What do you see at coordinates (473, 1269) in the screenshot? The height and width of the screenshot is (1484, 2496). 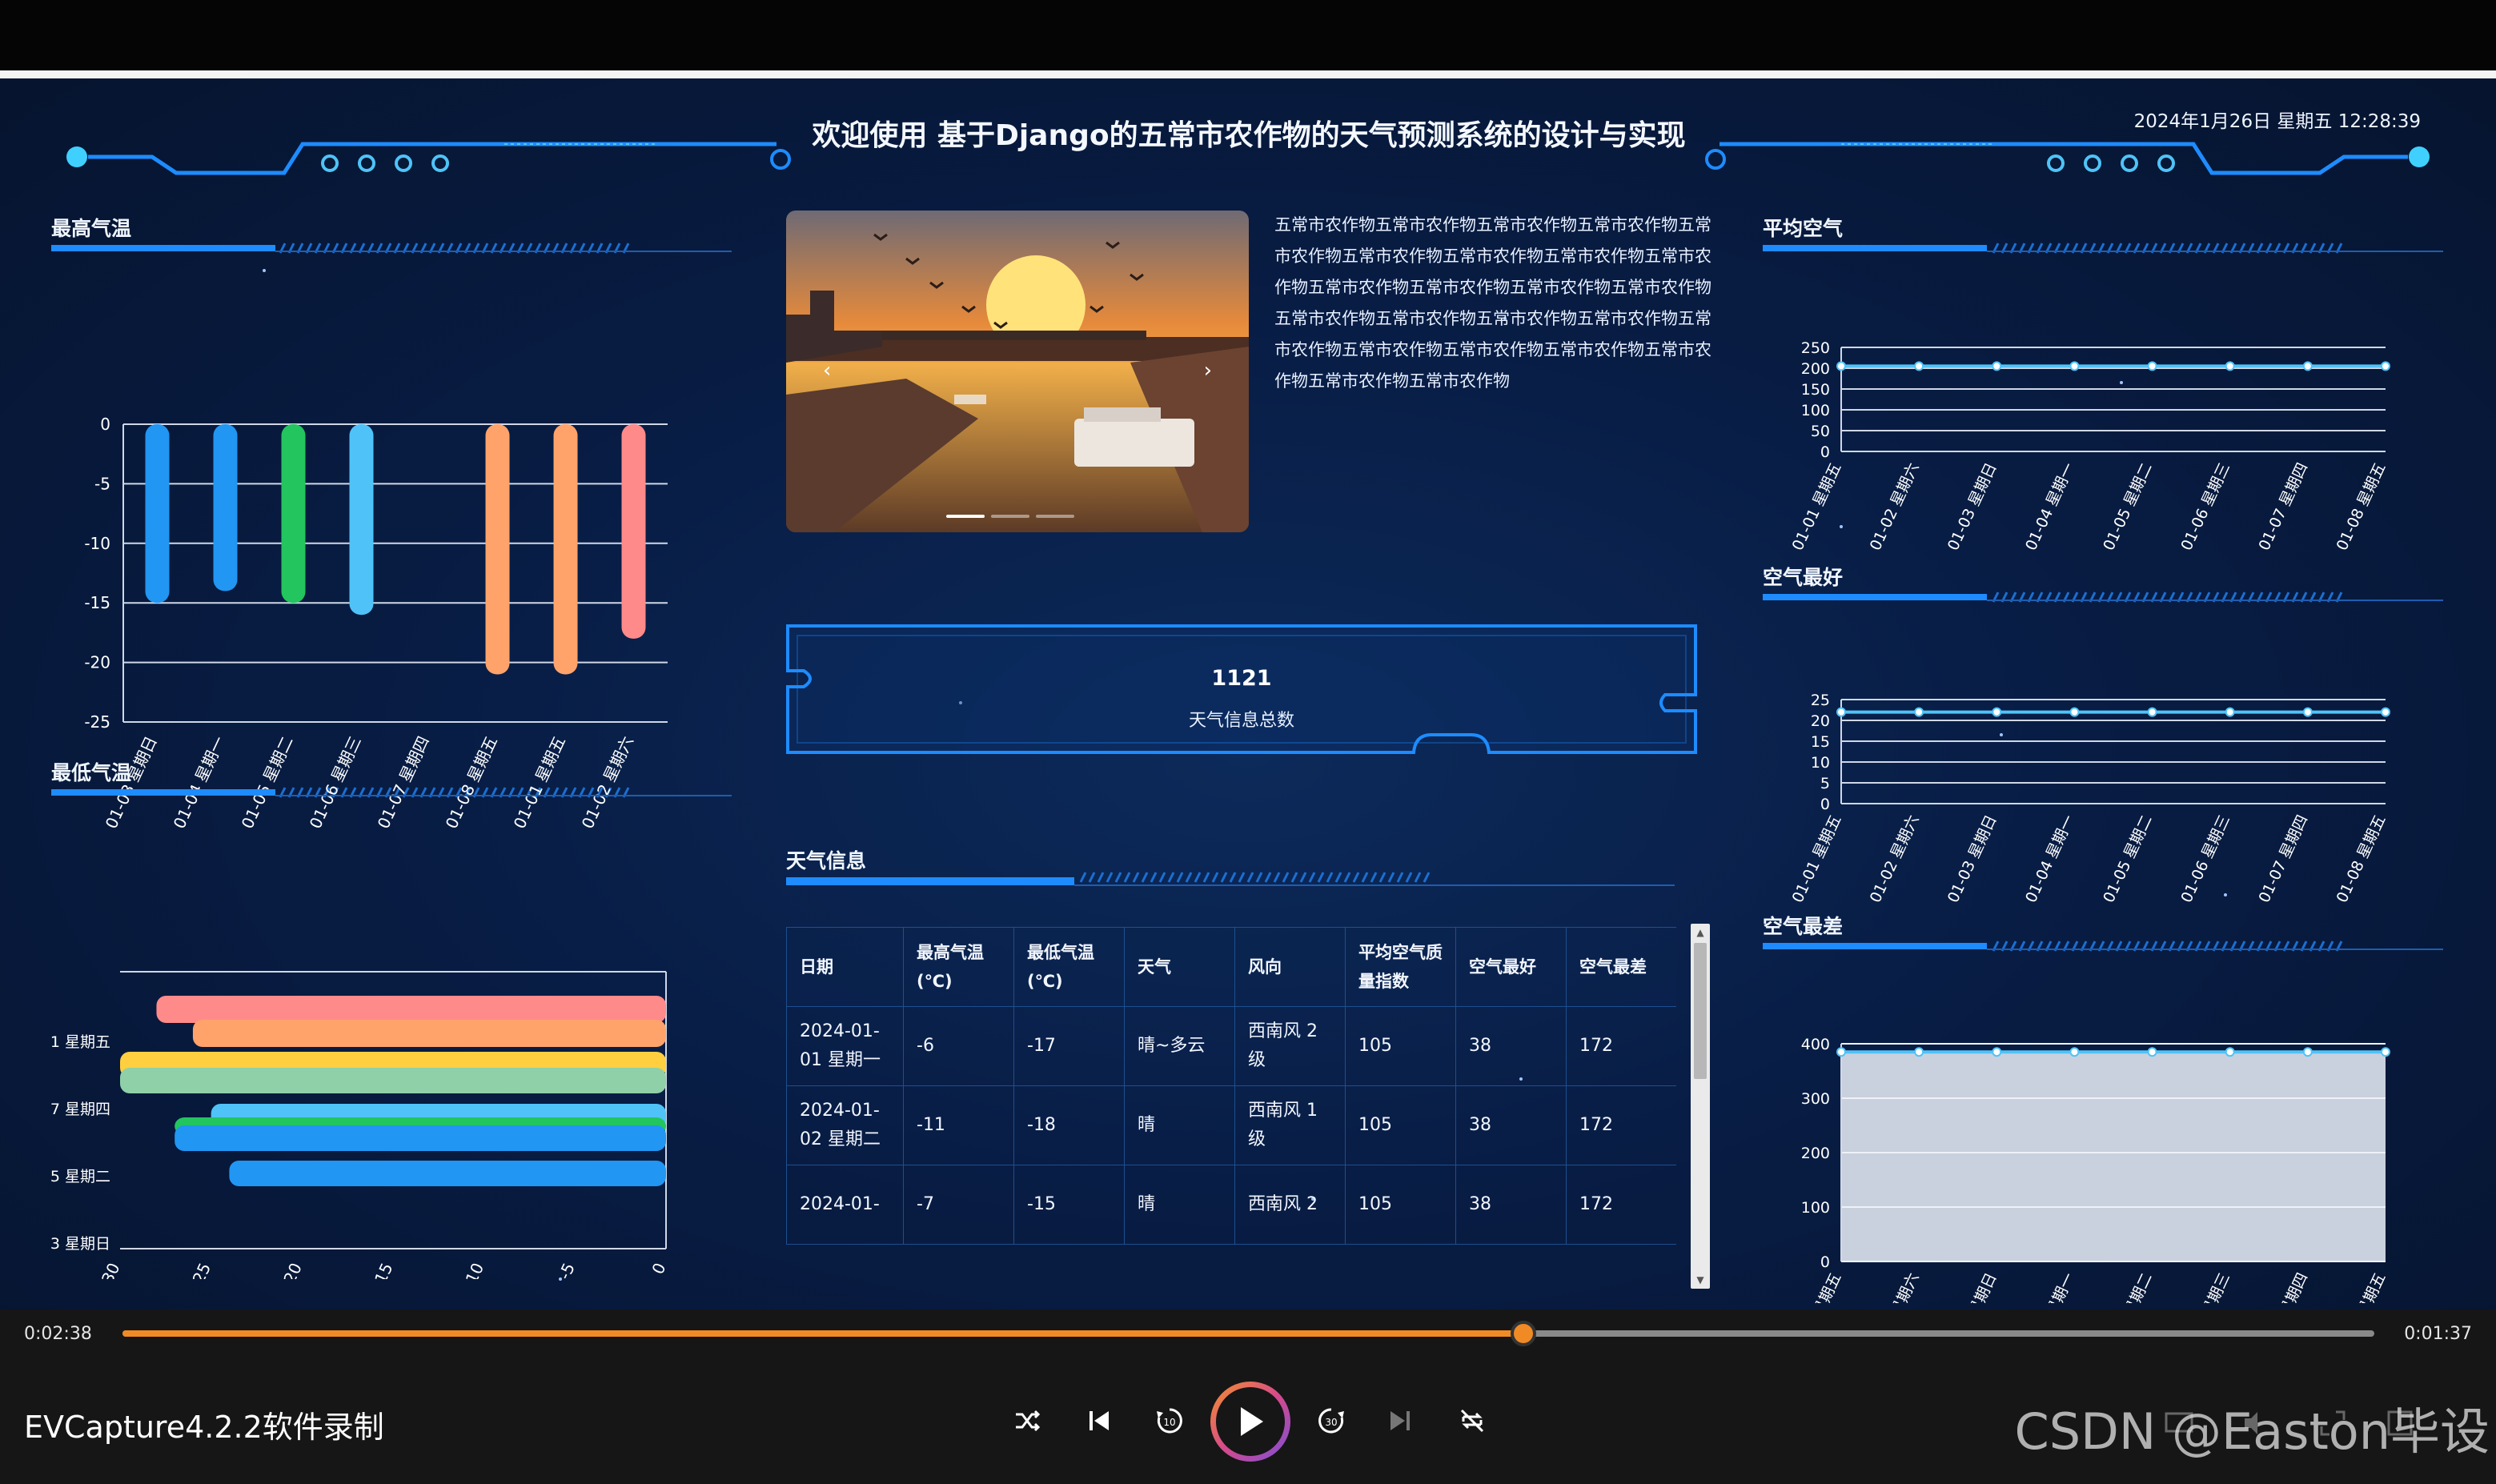 I see `x-tick-label: -10` at bounding box center [473, 1269].